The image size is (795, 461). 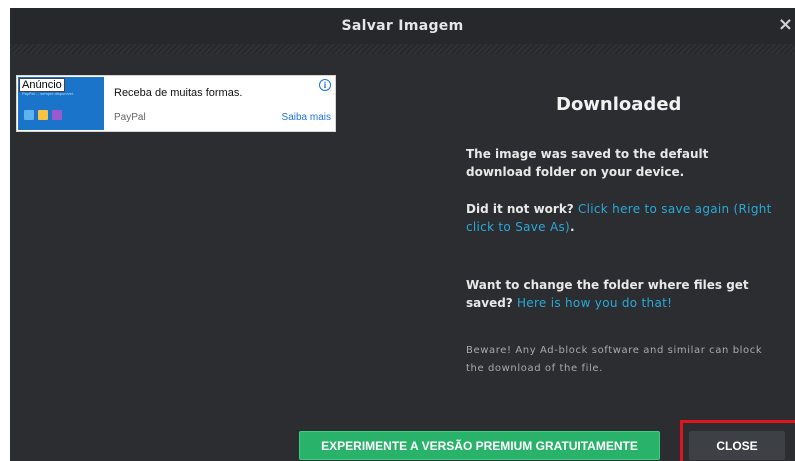 What do you see at coordinates (619, 104) in the screenshot?
I see `downloaded-heading: Downloaded` at bounding box center [619, 104].